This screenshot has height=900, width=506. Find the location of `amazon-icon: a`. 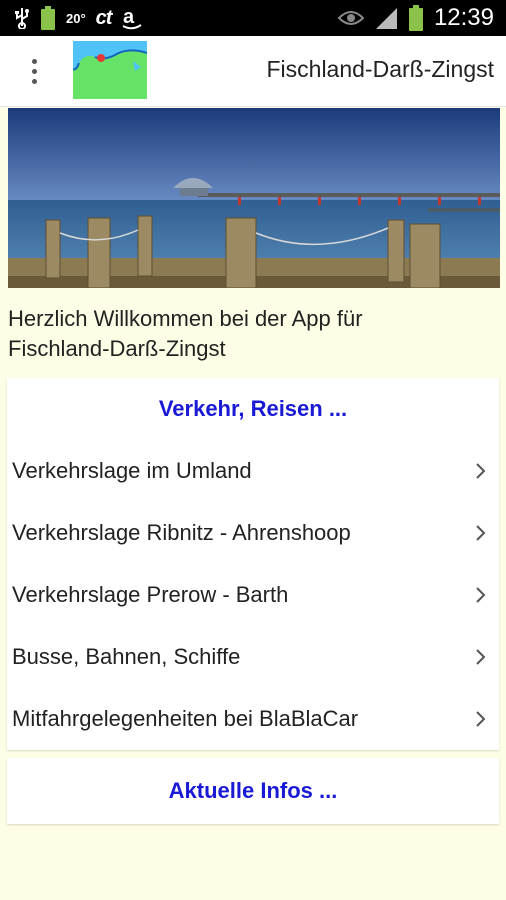

amazon-icon: a is located at coordinates (132, 18).